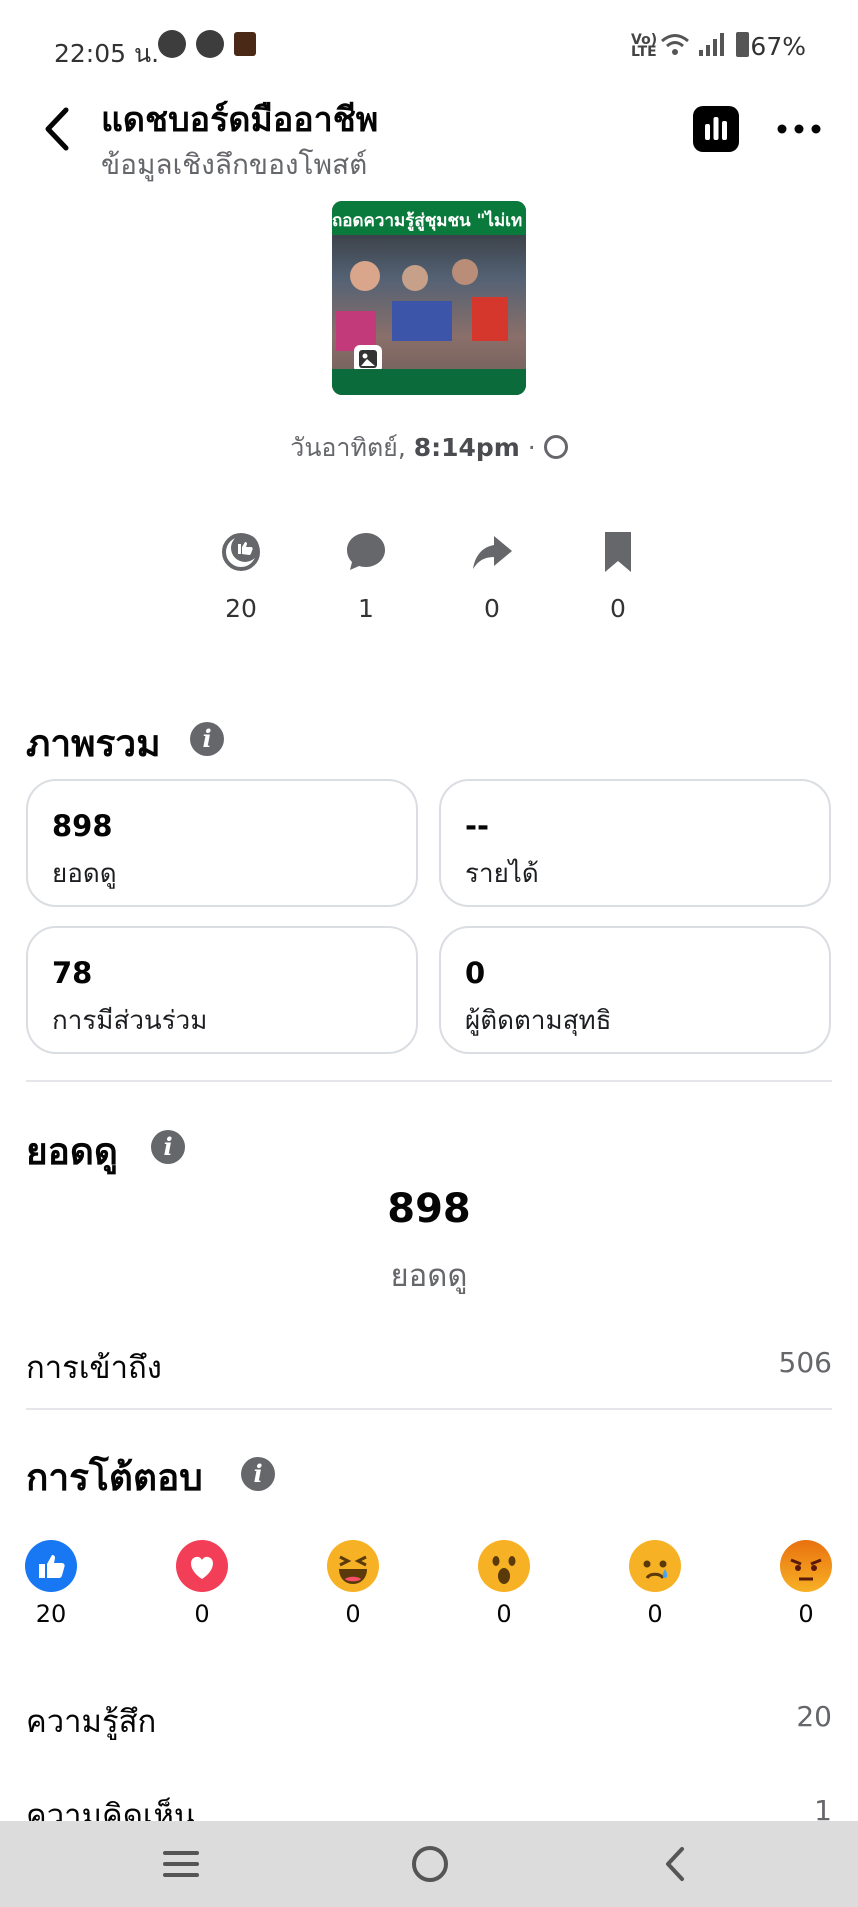  I want to click on recent-apps-icon, so click(181, 1864).